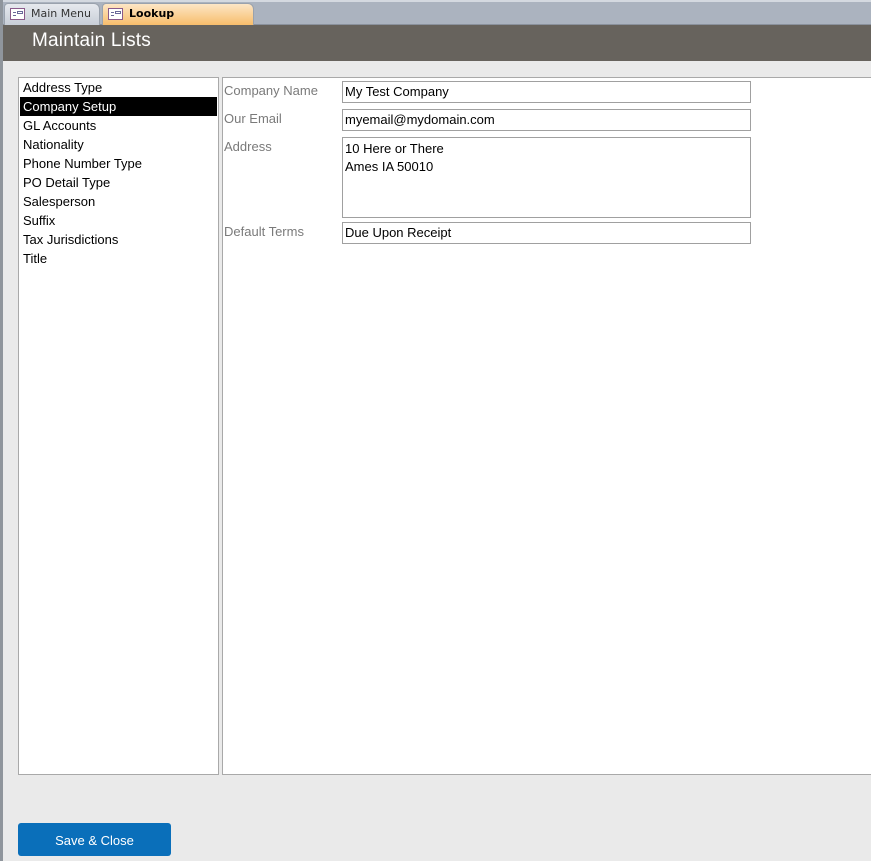 The width and height of the screenshot is (871, 861). I want to click on address-label: Address, so click(248, 146).